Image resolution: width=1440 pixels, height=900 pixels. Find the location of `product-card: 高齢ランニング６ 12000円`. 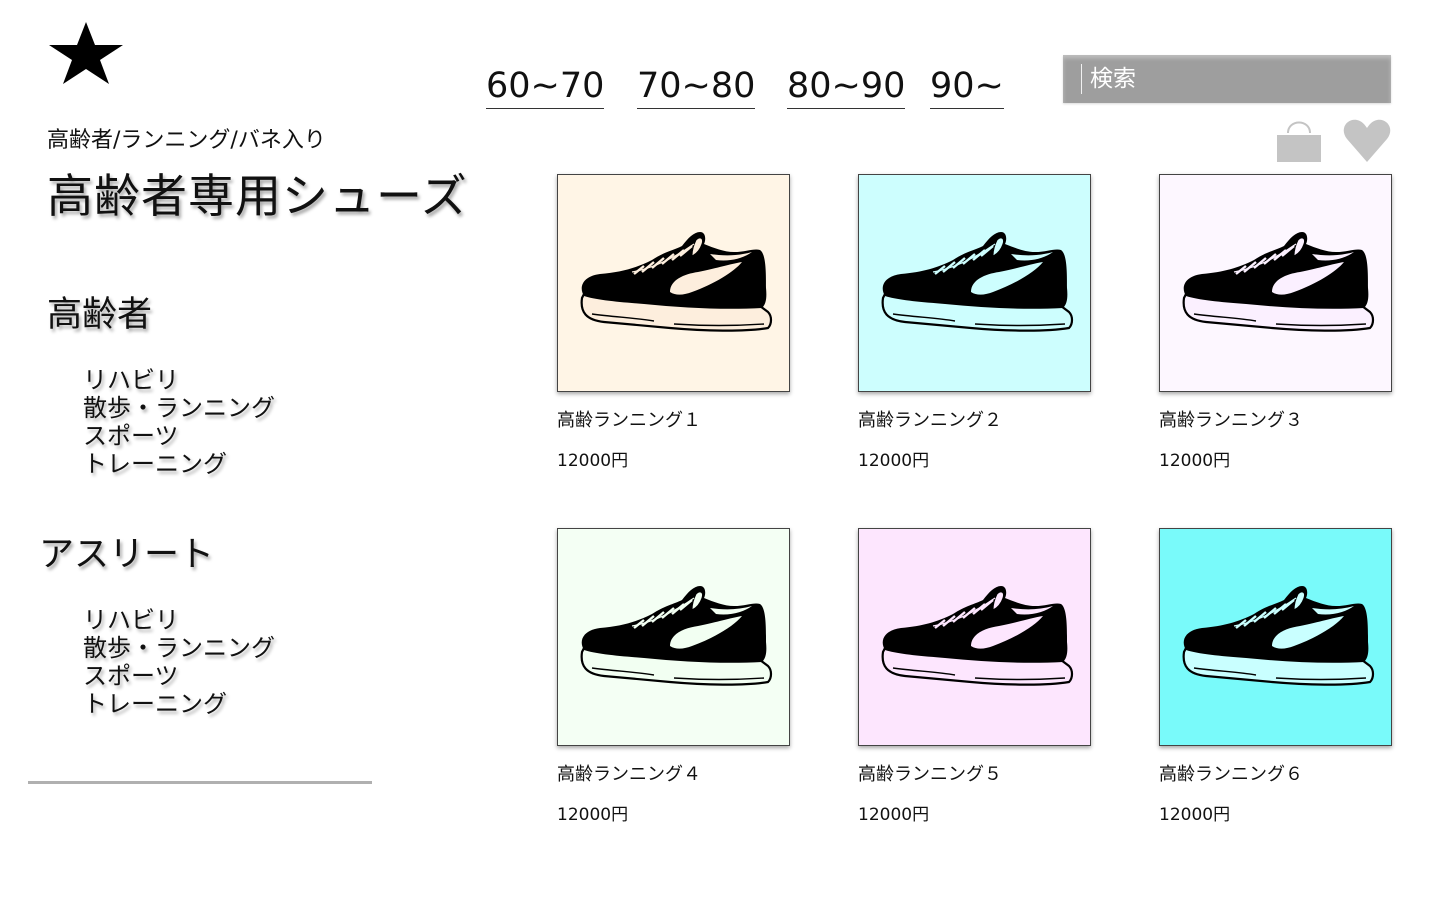

product-card: 高齢ランニング６ 12000円 is located at coordinates (1275, 676).